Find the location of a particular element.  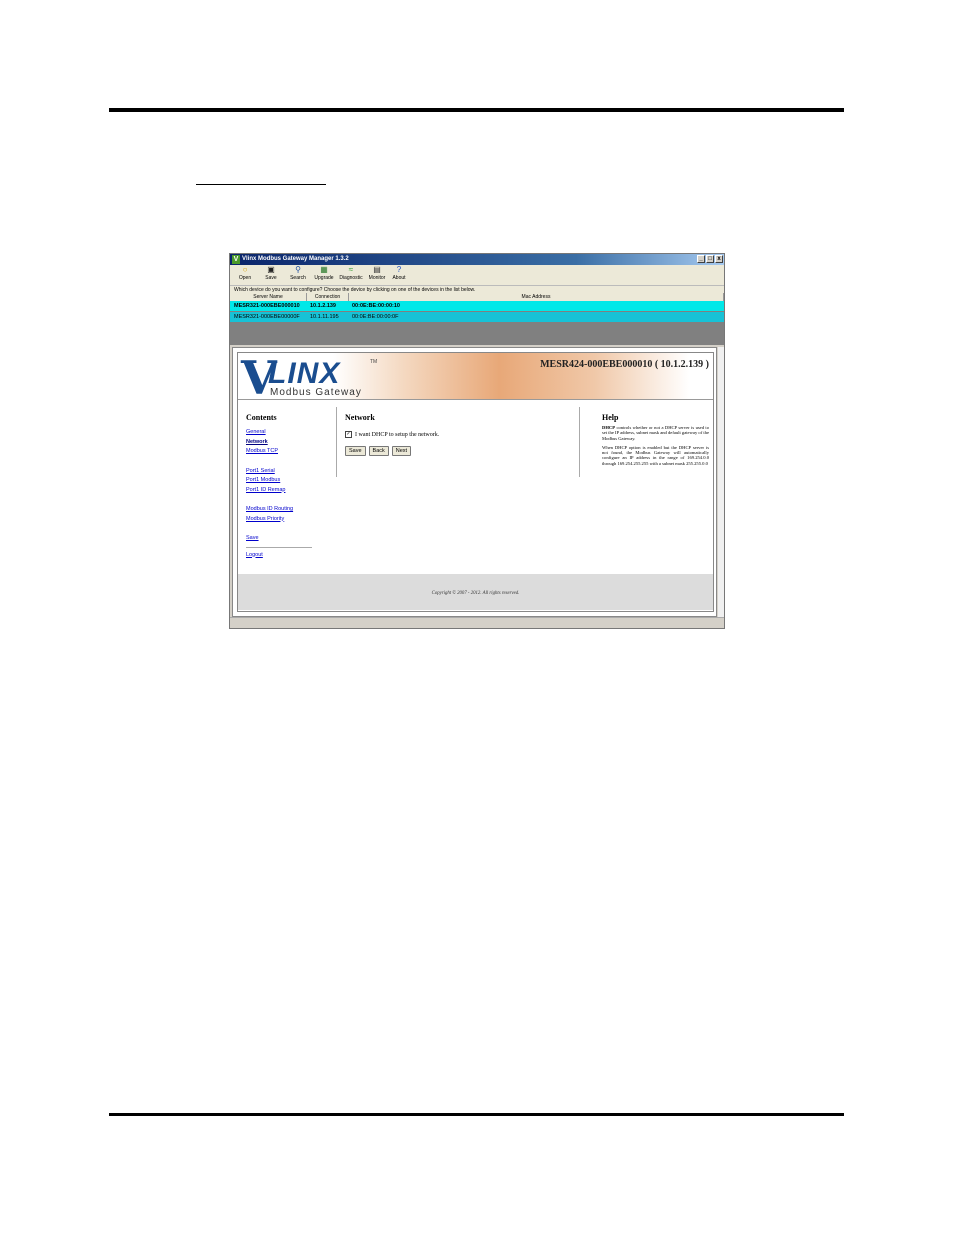

logo-subtitle: Modbus Gateway is located at coordinates (316, 392).